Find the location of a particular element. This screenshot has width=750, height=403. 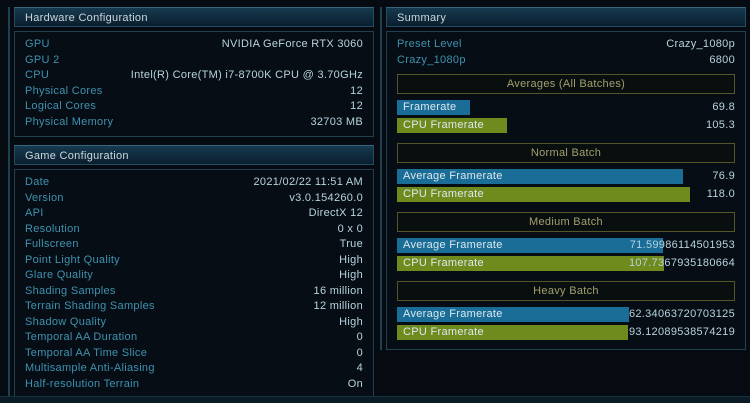

game-row: Shading Samples 16 million is located at coordinates (194, 292).